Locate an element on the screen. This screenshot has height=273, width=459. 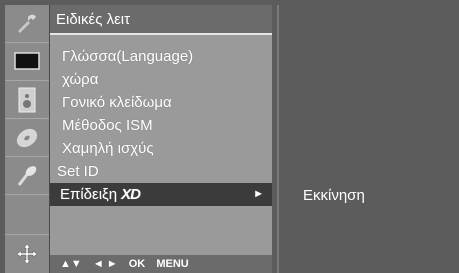
xd-logo: XD is located at coordinates (131, 194).